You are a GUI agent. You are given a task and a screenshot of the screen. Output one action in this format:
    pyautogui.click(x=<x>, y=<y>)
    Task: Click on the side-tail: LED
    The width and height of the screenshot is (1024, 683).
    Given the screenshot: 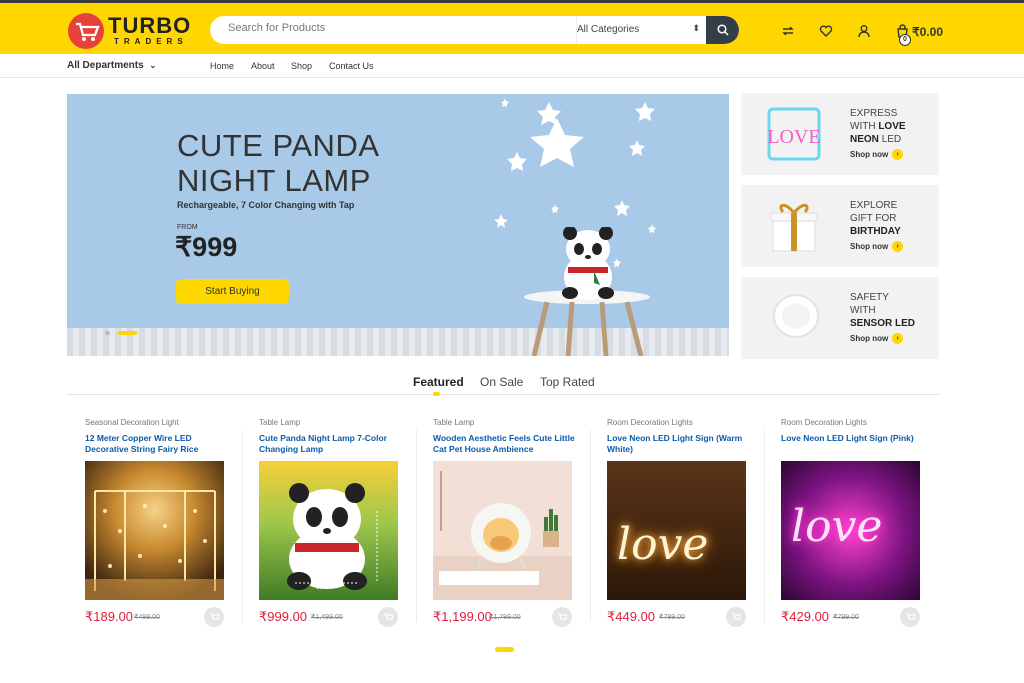 What is the action you would take?
    pyautogui.click(x=891, y=139)
    